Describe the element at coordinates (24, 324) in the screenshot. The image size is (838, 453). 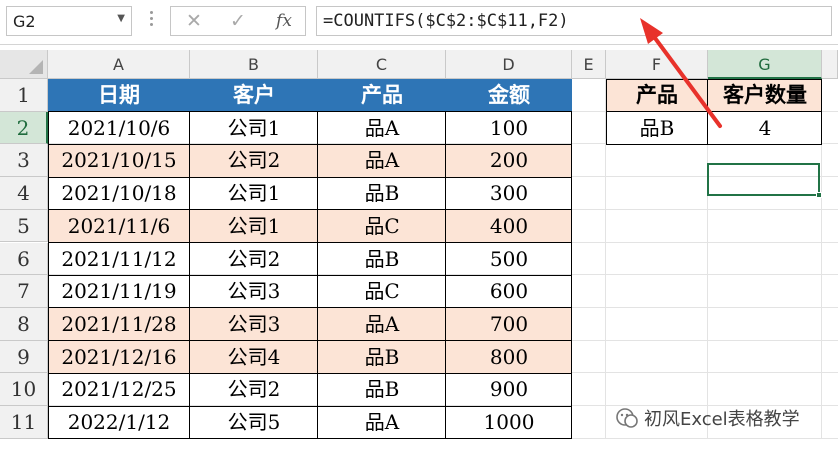
I see `row-header-8: 8` at that location.